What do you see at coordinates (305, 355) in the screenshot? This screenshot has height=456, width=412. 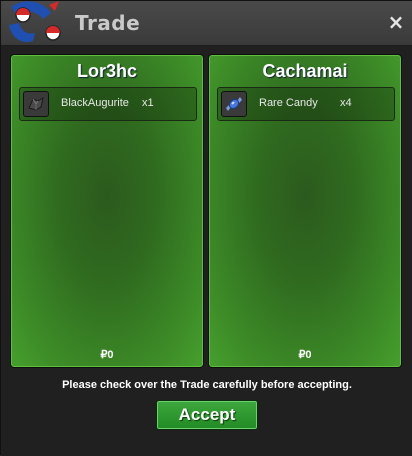 I see `right-money: ₽0` at bounding box center [305, 355].